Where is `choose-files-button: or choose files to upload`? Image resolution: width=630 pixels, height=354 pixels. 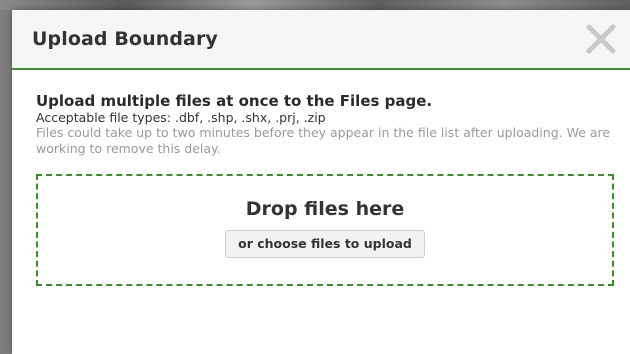 choose-files-button: or choose files to upload is located at coordinates (325, 244).